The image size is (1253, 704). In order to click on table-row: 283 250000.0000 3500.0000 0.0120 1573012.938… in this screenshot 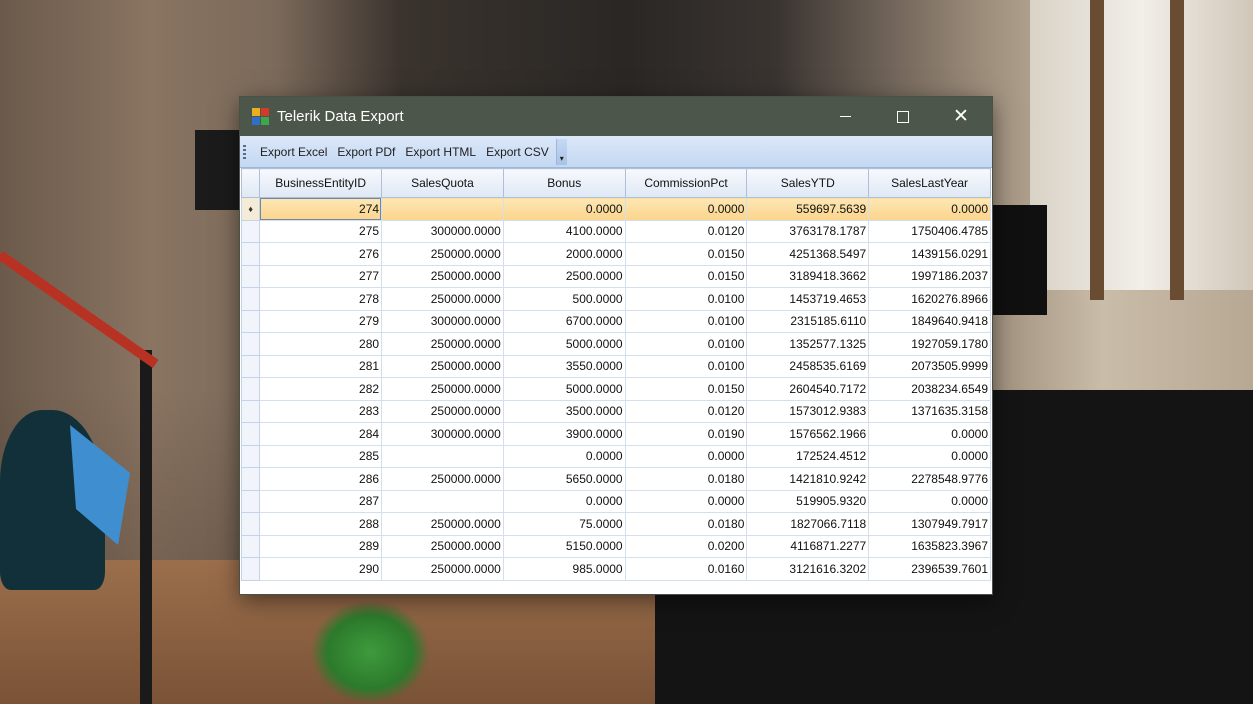, I will do `click(615, 411)`.